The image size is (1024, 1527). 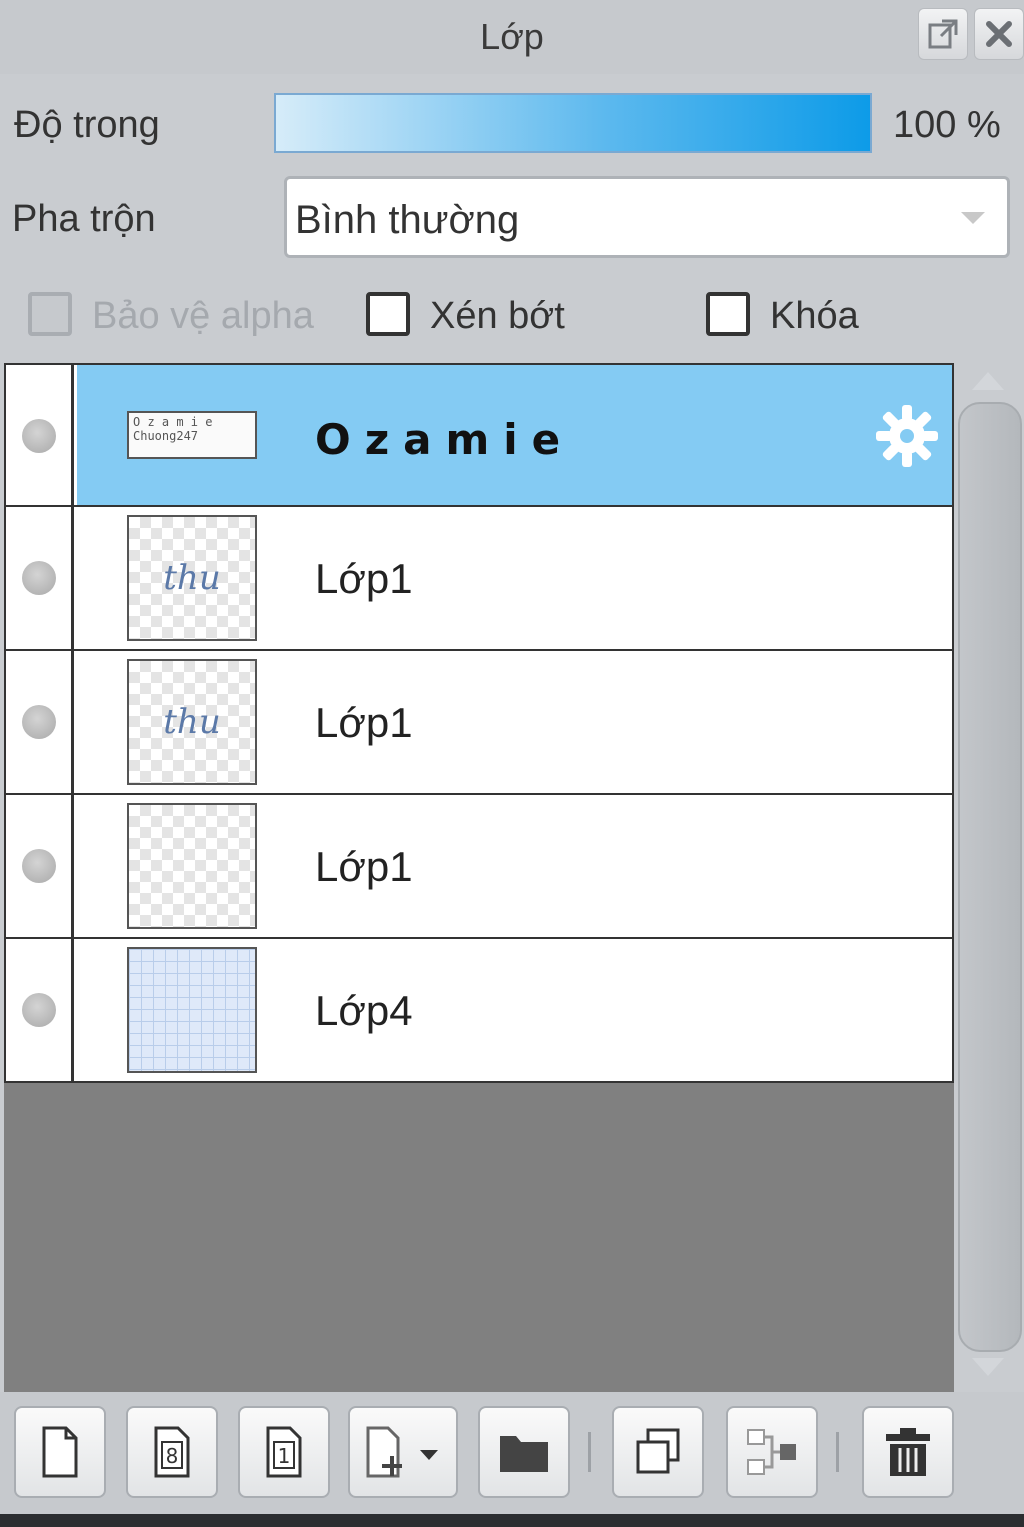 I want to click on trash-icon, so click(x=908, y=1452).